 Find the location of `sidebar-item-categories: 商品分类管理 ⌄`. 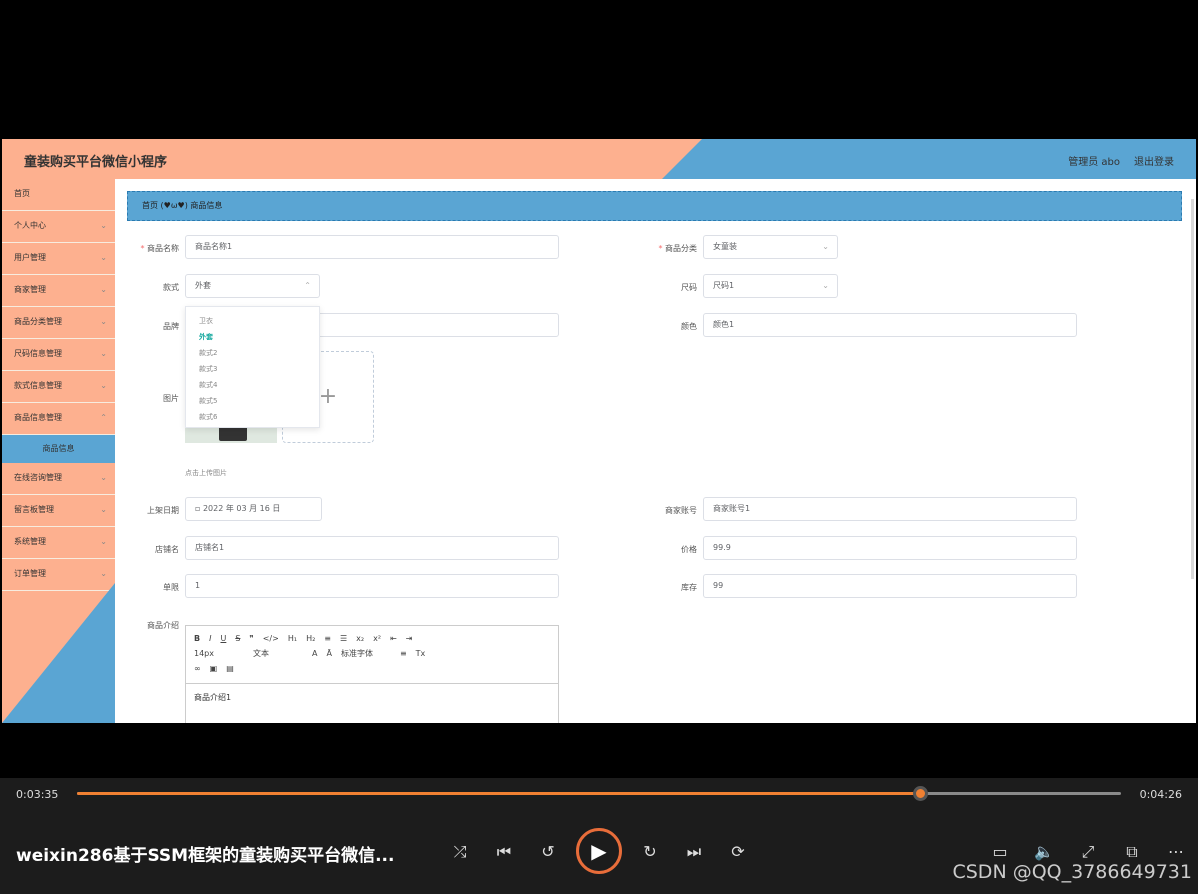

sidebar-item-categories: 商品分类管理 ⌄ is located at coordinates (58, 323).